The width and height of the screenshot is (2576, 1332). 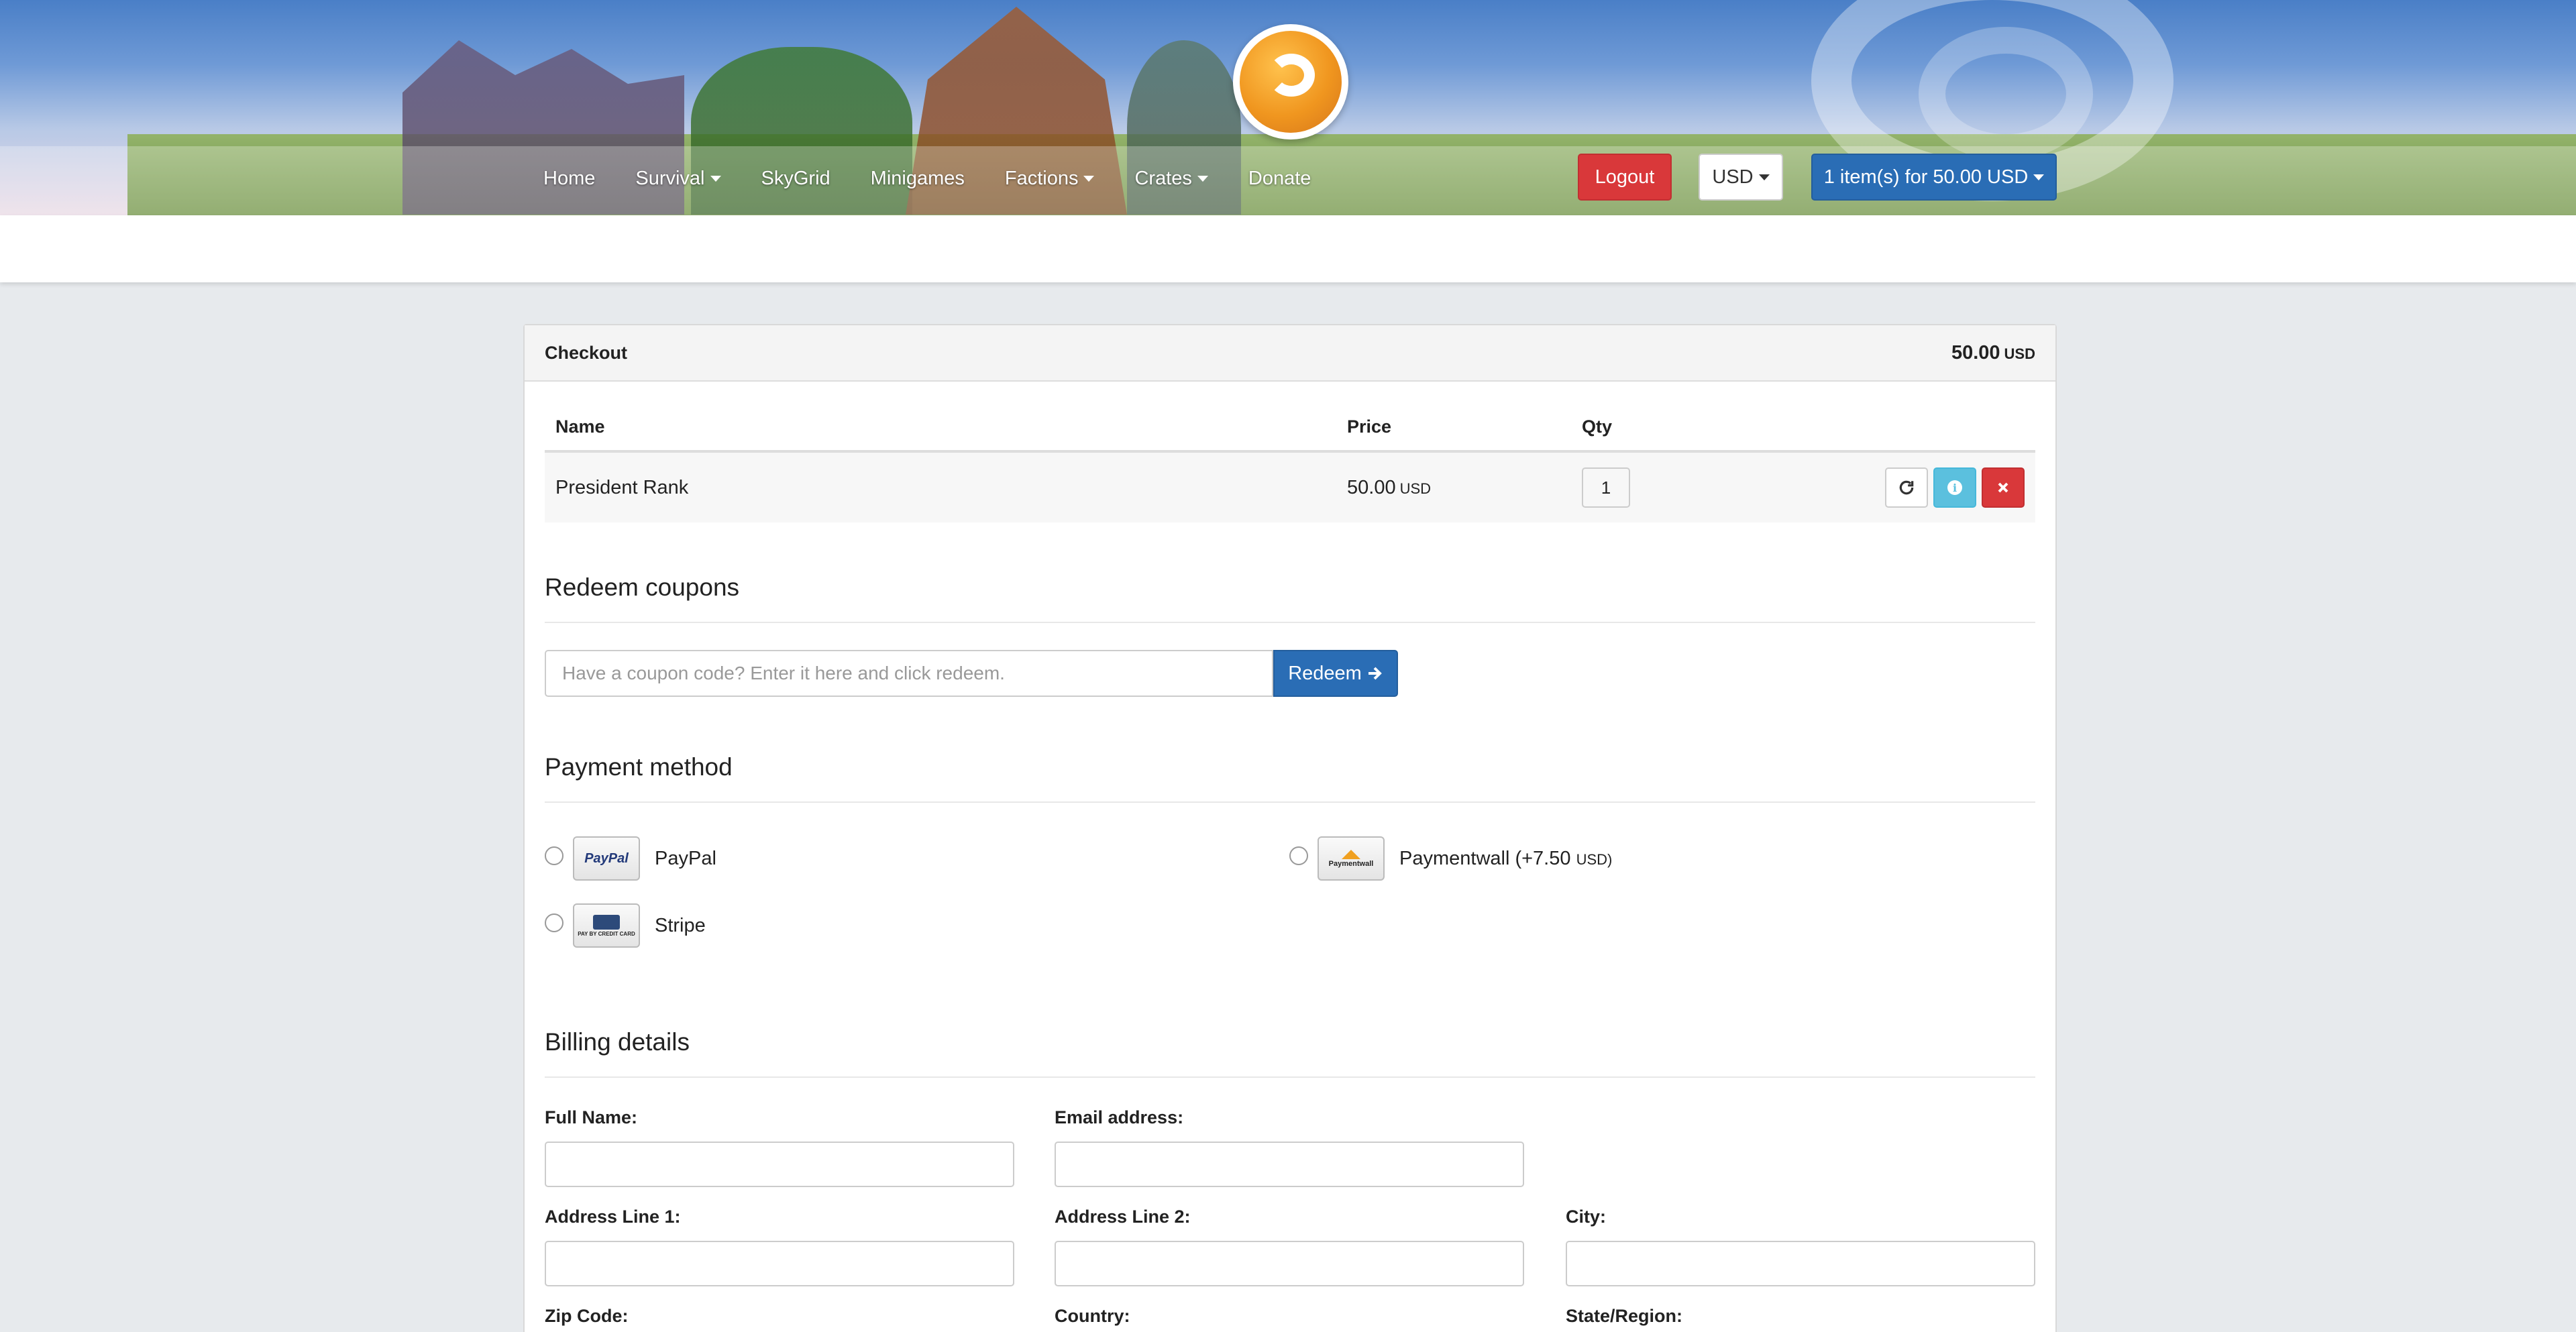 What do you see at coordinates (779, 1164) in the screenshot?
I see `full-name-input` at bounding box center [779, 1164].